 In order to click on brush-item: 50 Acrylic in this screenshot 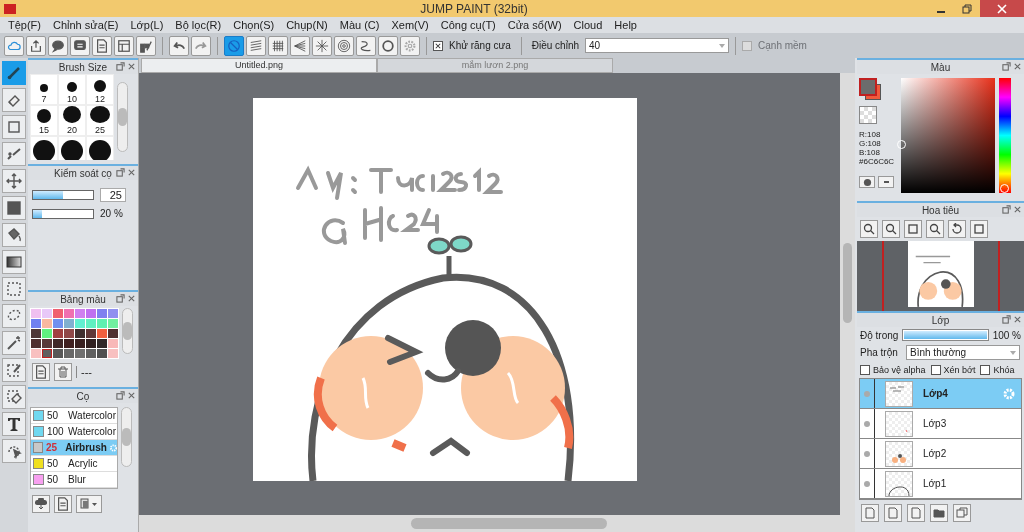, I will do `click(74, 464)`.